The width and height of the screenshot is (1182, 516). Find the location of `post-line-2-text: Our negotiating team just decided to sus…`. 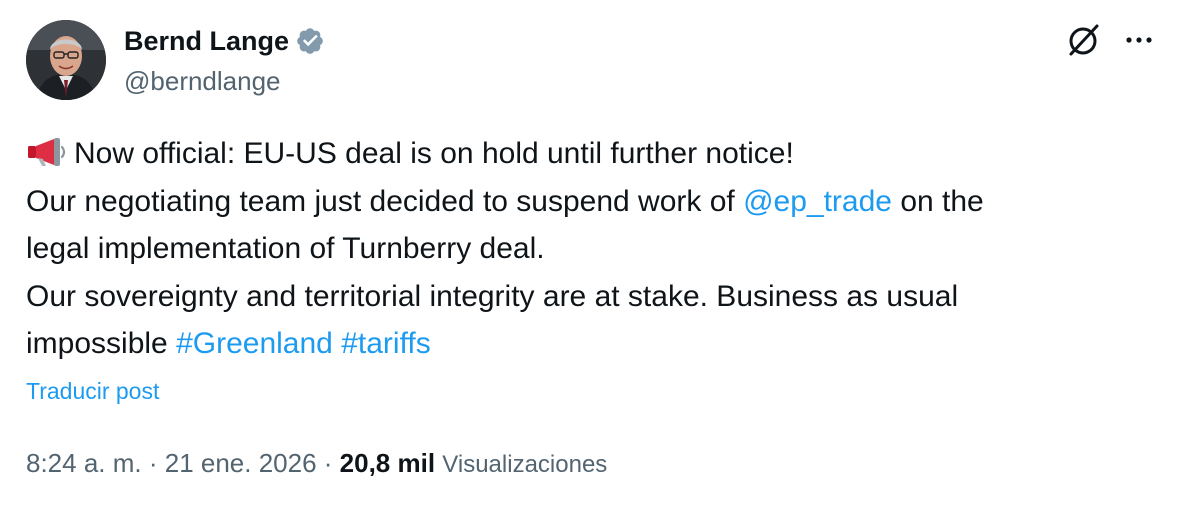

post-line-2-text: Our negotiating team just decided to sus… is located at coordinates (385, 201).